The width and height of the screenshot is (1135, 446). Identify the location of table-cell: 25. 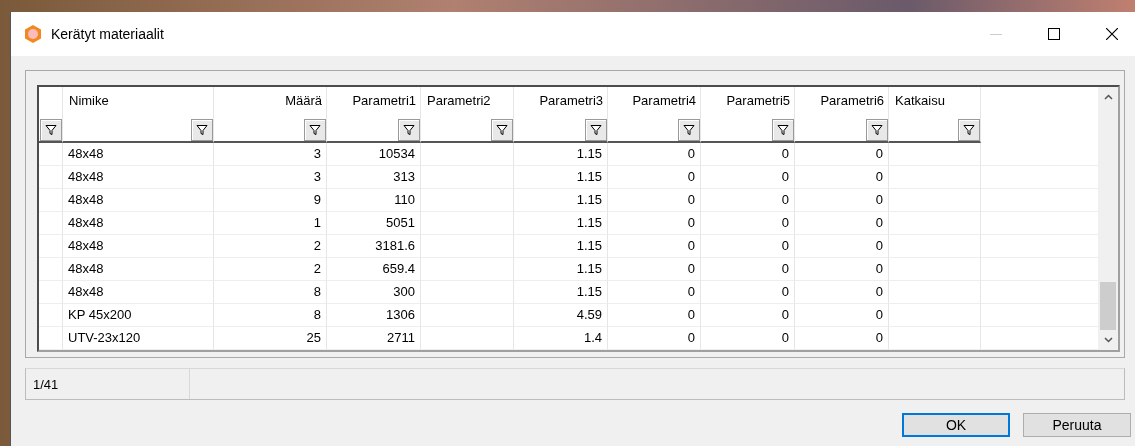
(270, 338).